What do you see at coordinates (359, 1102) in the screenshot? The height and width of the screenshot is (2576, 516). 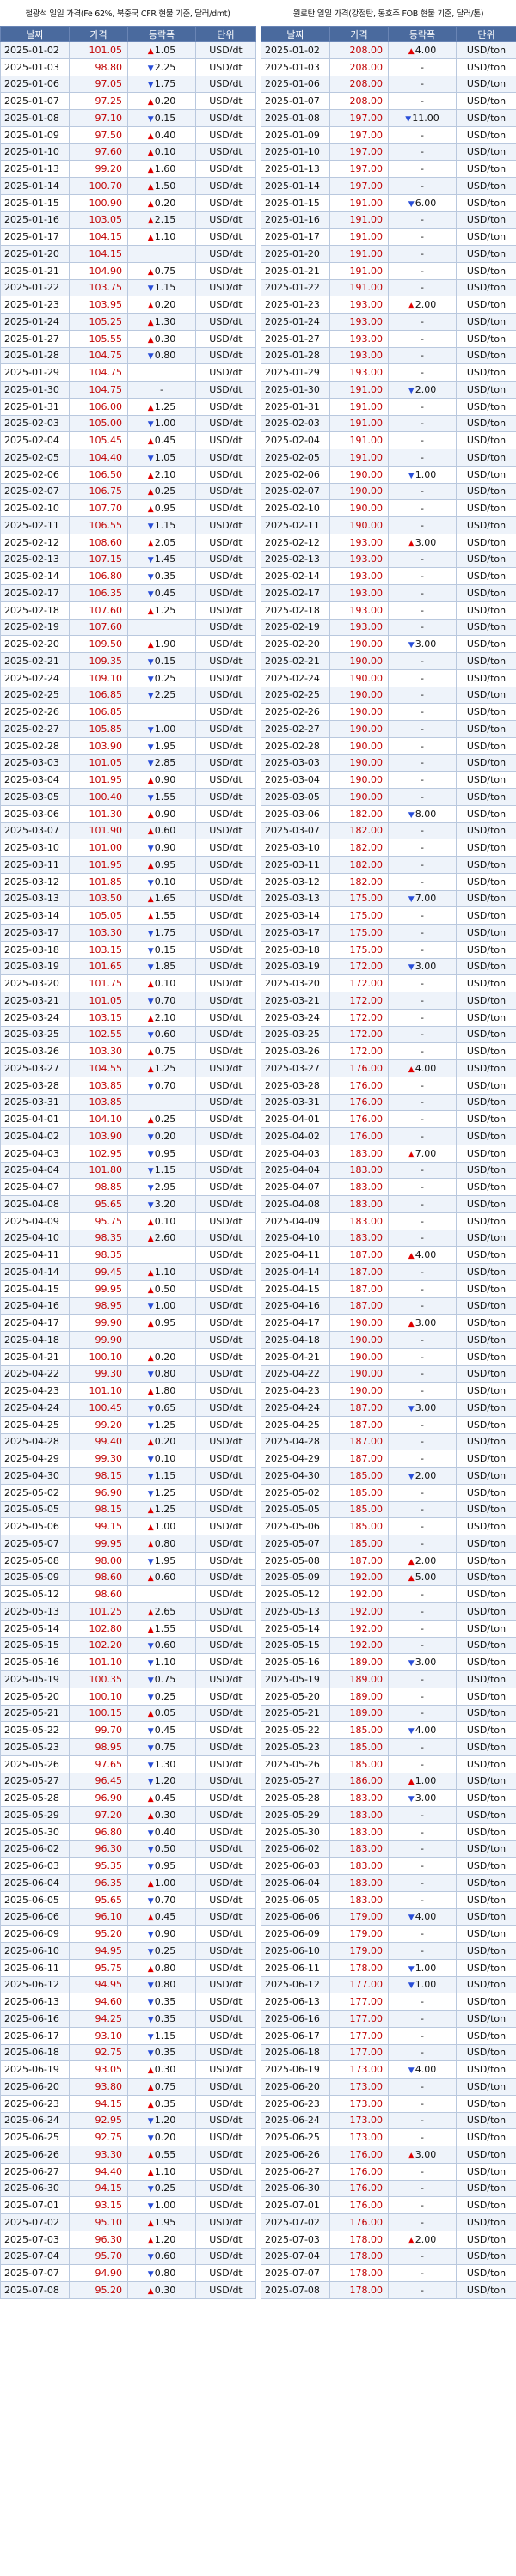 I see `price-cell: 176.00` at bounding box center [359, 1102].